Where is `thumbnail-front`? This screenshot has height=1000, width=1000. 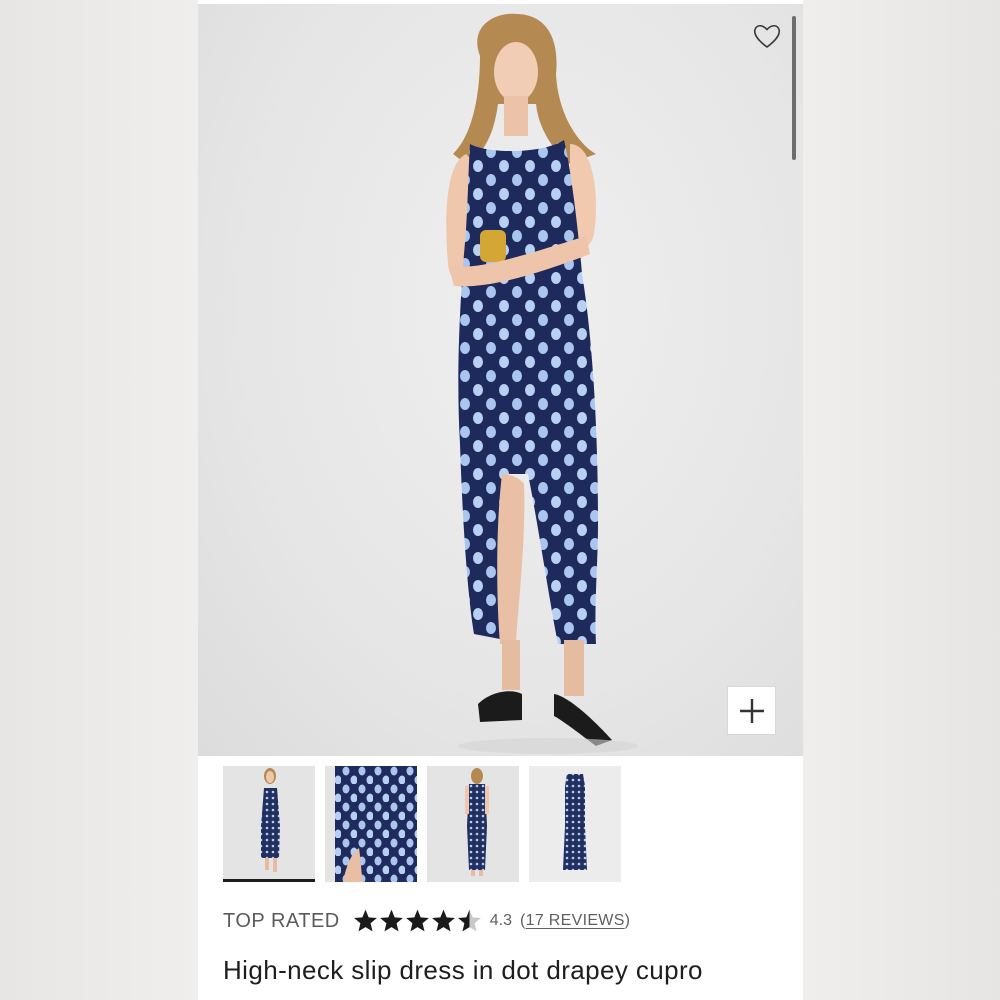 thumbnail-front is located at coordinates (269, 824).